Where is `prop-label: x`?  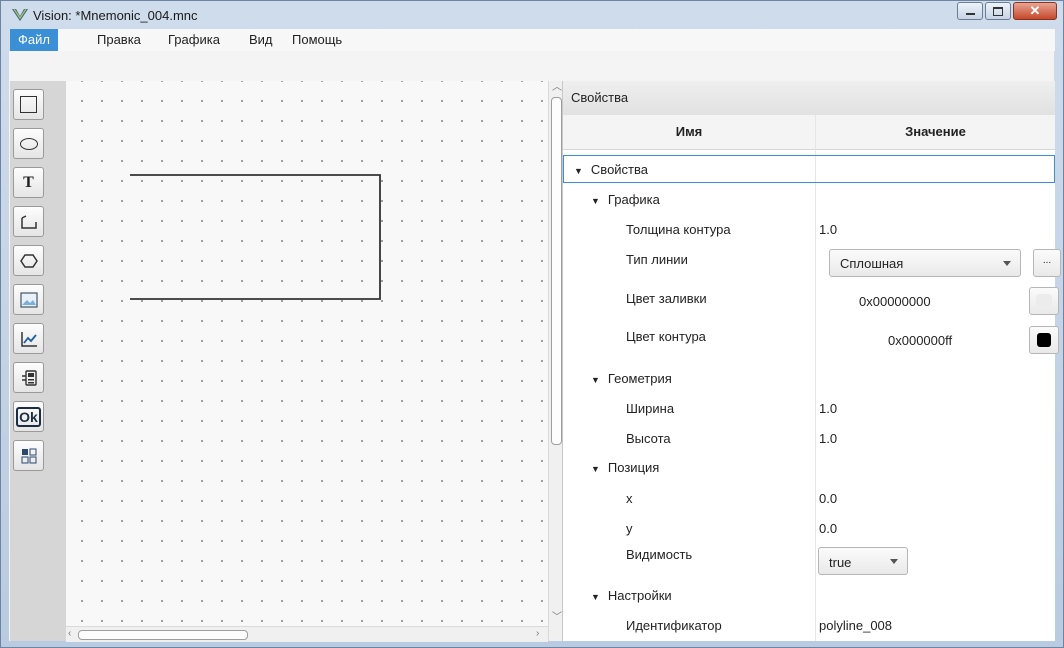
prop-label: x is located at coordinates (629, 498).